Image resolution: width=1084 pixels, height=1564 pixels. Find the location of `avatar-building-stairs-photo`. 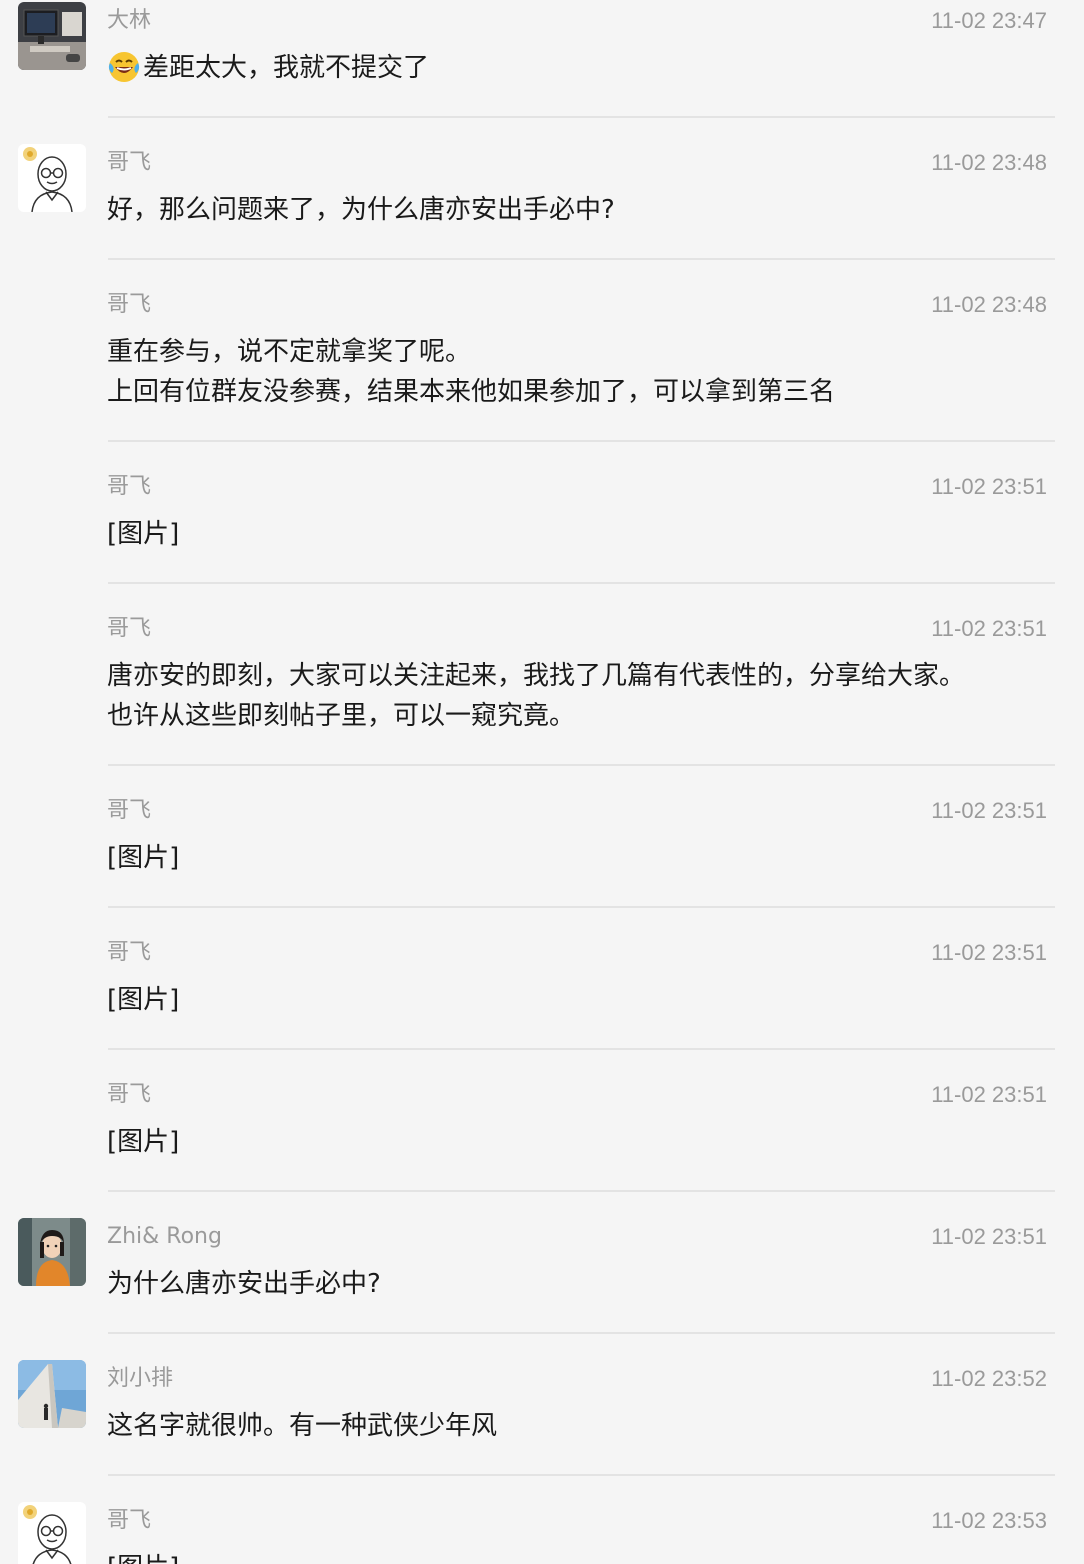

avatar-building-stairs-photo is located at coordinates (52, 1394).